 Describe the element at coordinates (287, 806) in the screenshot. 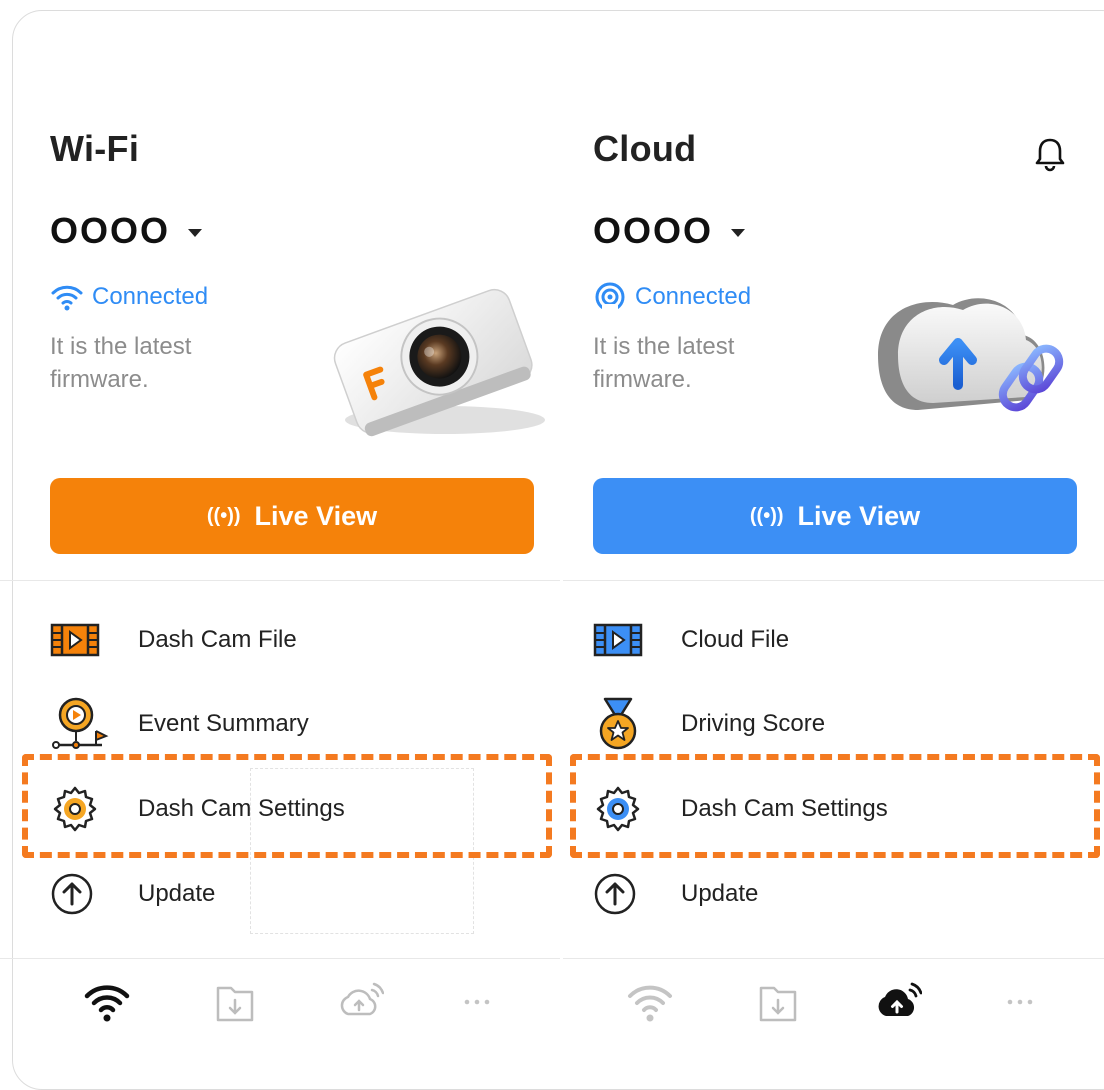

I see `highlight-box-wifi-settings` at that location.